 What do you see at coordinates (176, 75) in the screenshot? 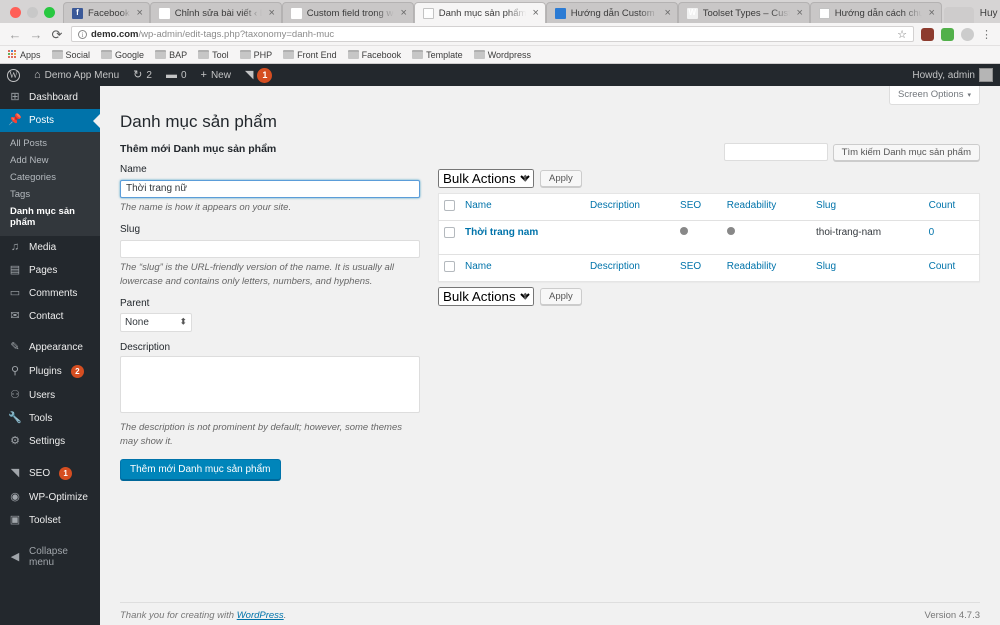
I see `comments-button: ▬ 0` at bounding box center [176, 75].